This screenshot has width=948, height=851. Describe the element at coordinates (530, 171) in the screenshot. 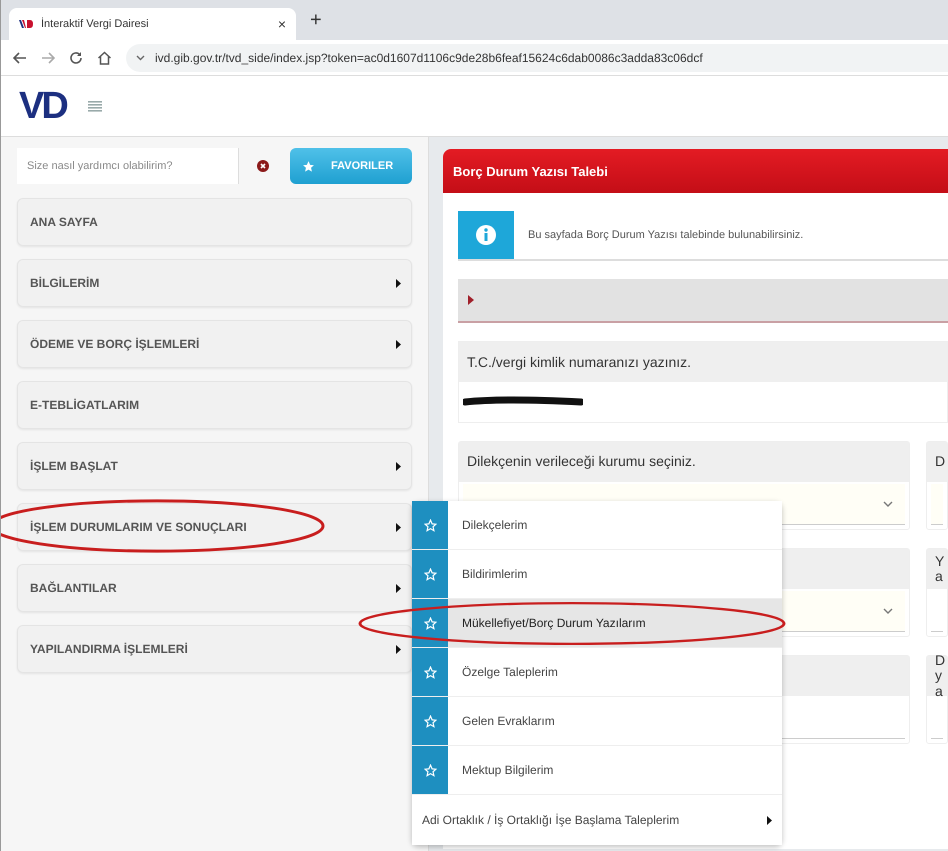

I see `panel-title: Borç Durum Yazısı Talebi` at that location.